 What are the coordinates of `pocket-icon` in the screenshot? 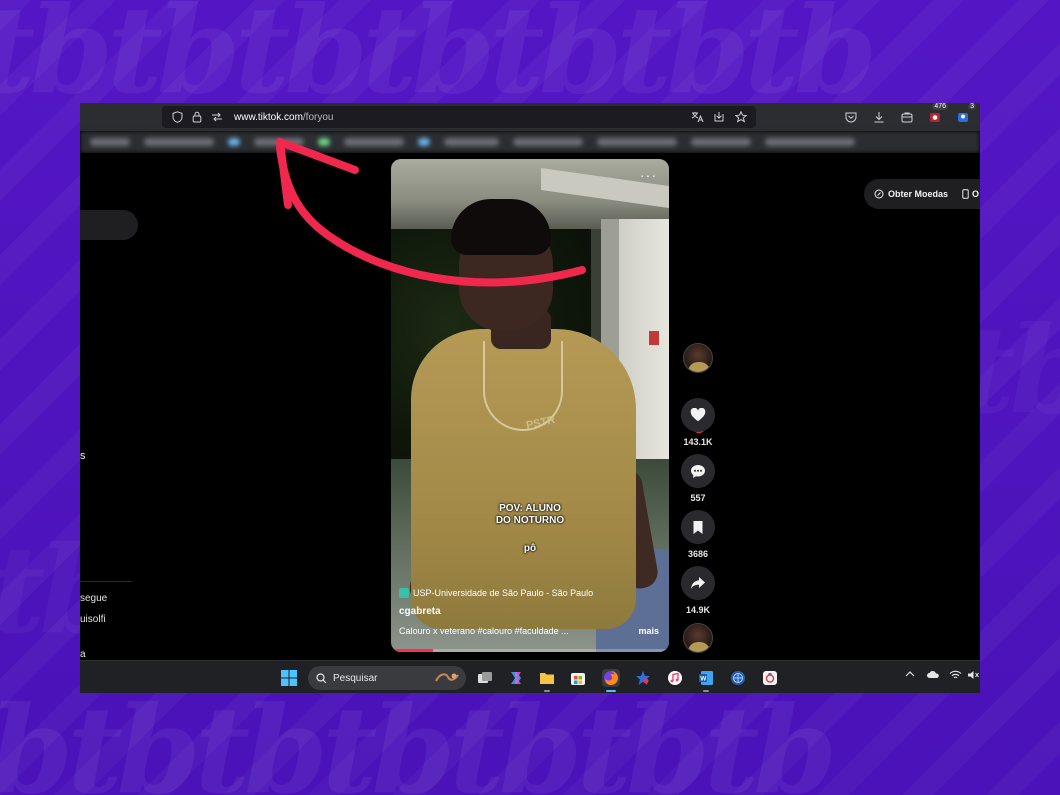 It's located at (851, 117).